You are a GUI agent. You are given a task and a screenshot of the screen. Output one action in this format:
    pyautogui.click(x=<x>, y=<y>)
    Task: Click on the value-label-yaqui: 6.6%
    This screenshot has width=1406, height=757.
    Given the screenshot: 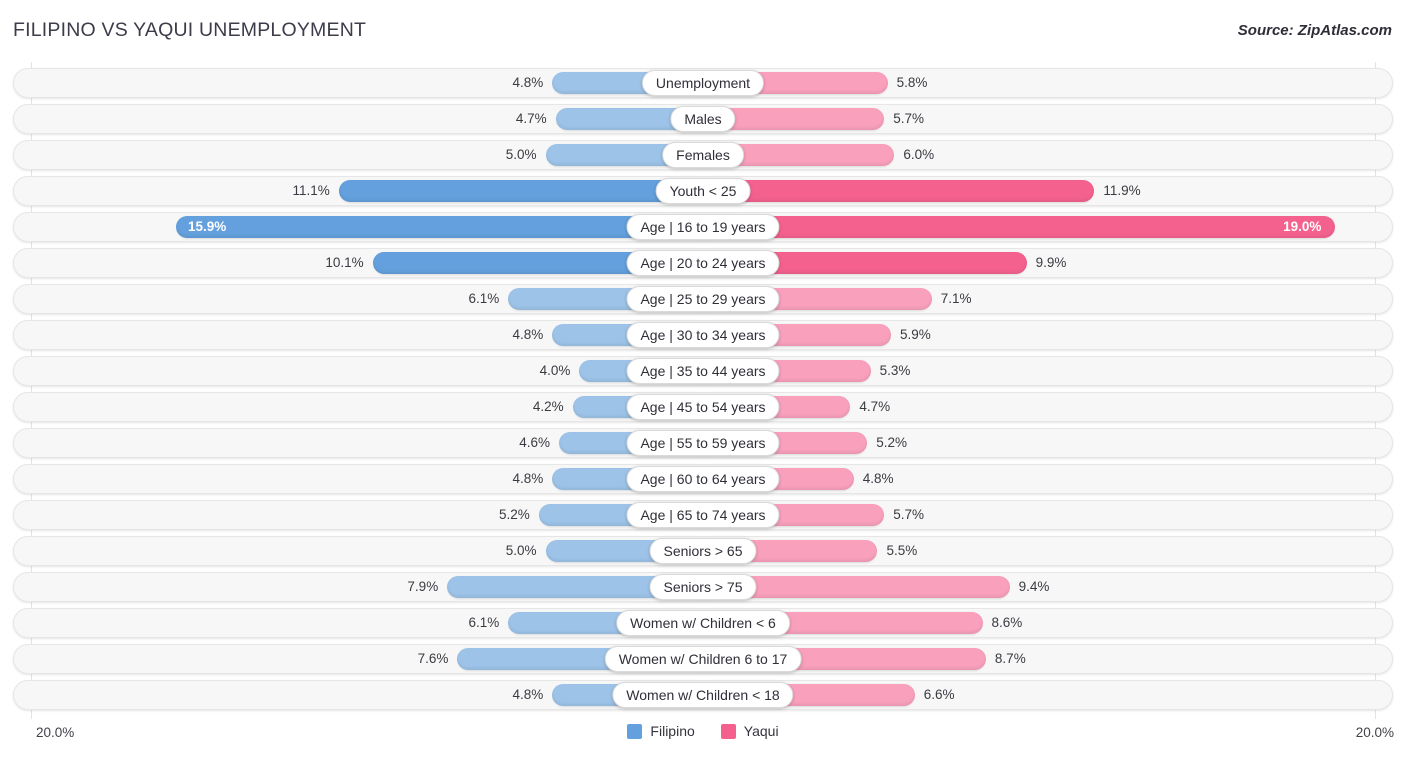 What is the action you would take?
    pyautogui.click(x=939, y=694)
    